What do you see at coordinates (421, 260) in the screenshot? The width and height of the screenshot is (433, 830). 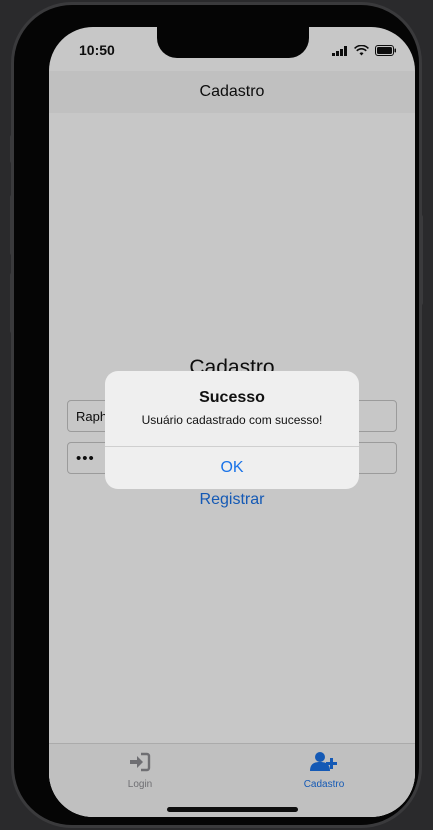 I see `power-button` at bounding box center [421, 260].